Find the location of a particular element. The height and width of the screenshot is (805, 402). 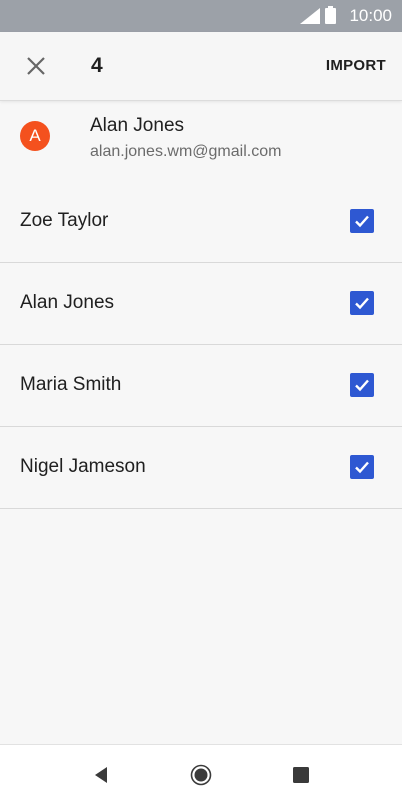

home-button is located at coordinates (201, 775).